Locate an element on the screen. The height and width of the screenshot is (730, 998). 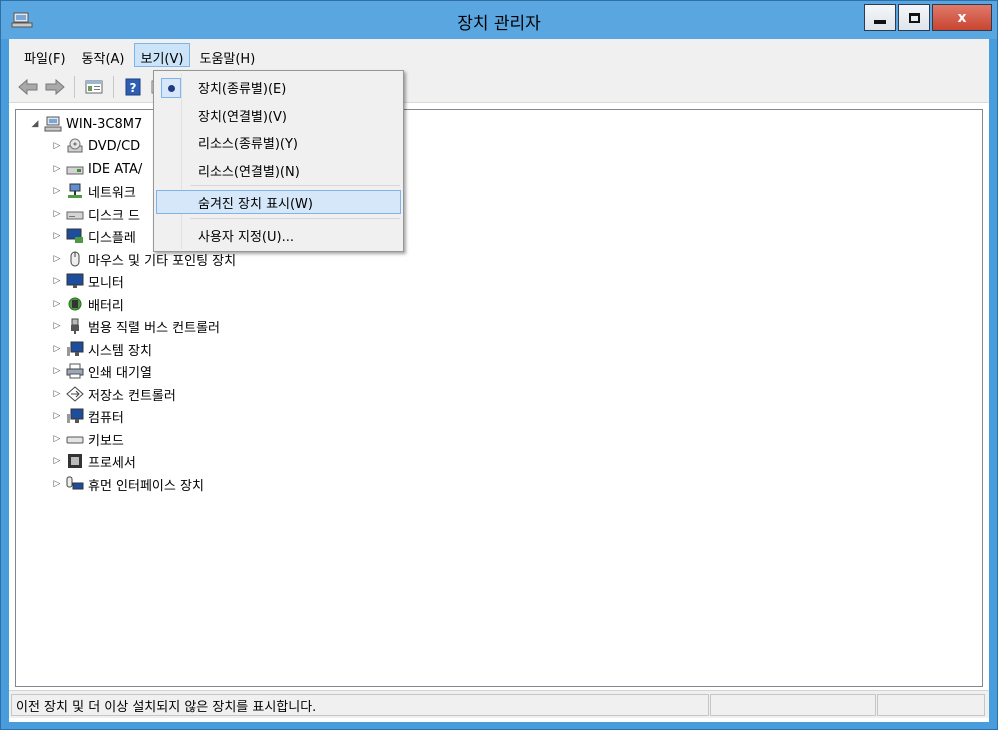
tree-item-label: 디스크 드 is located at coordinates (114, 216).